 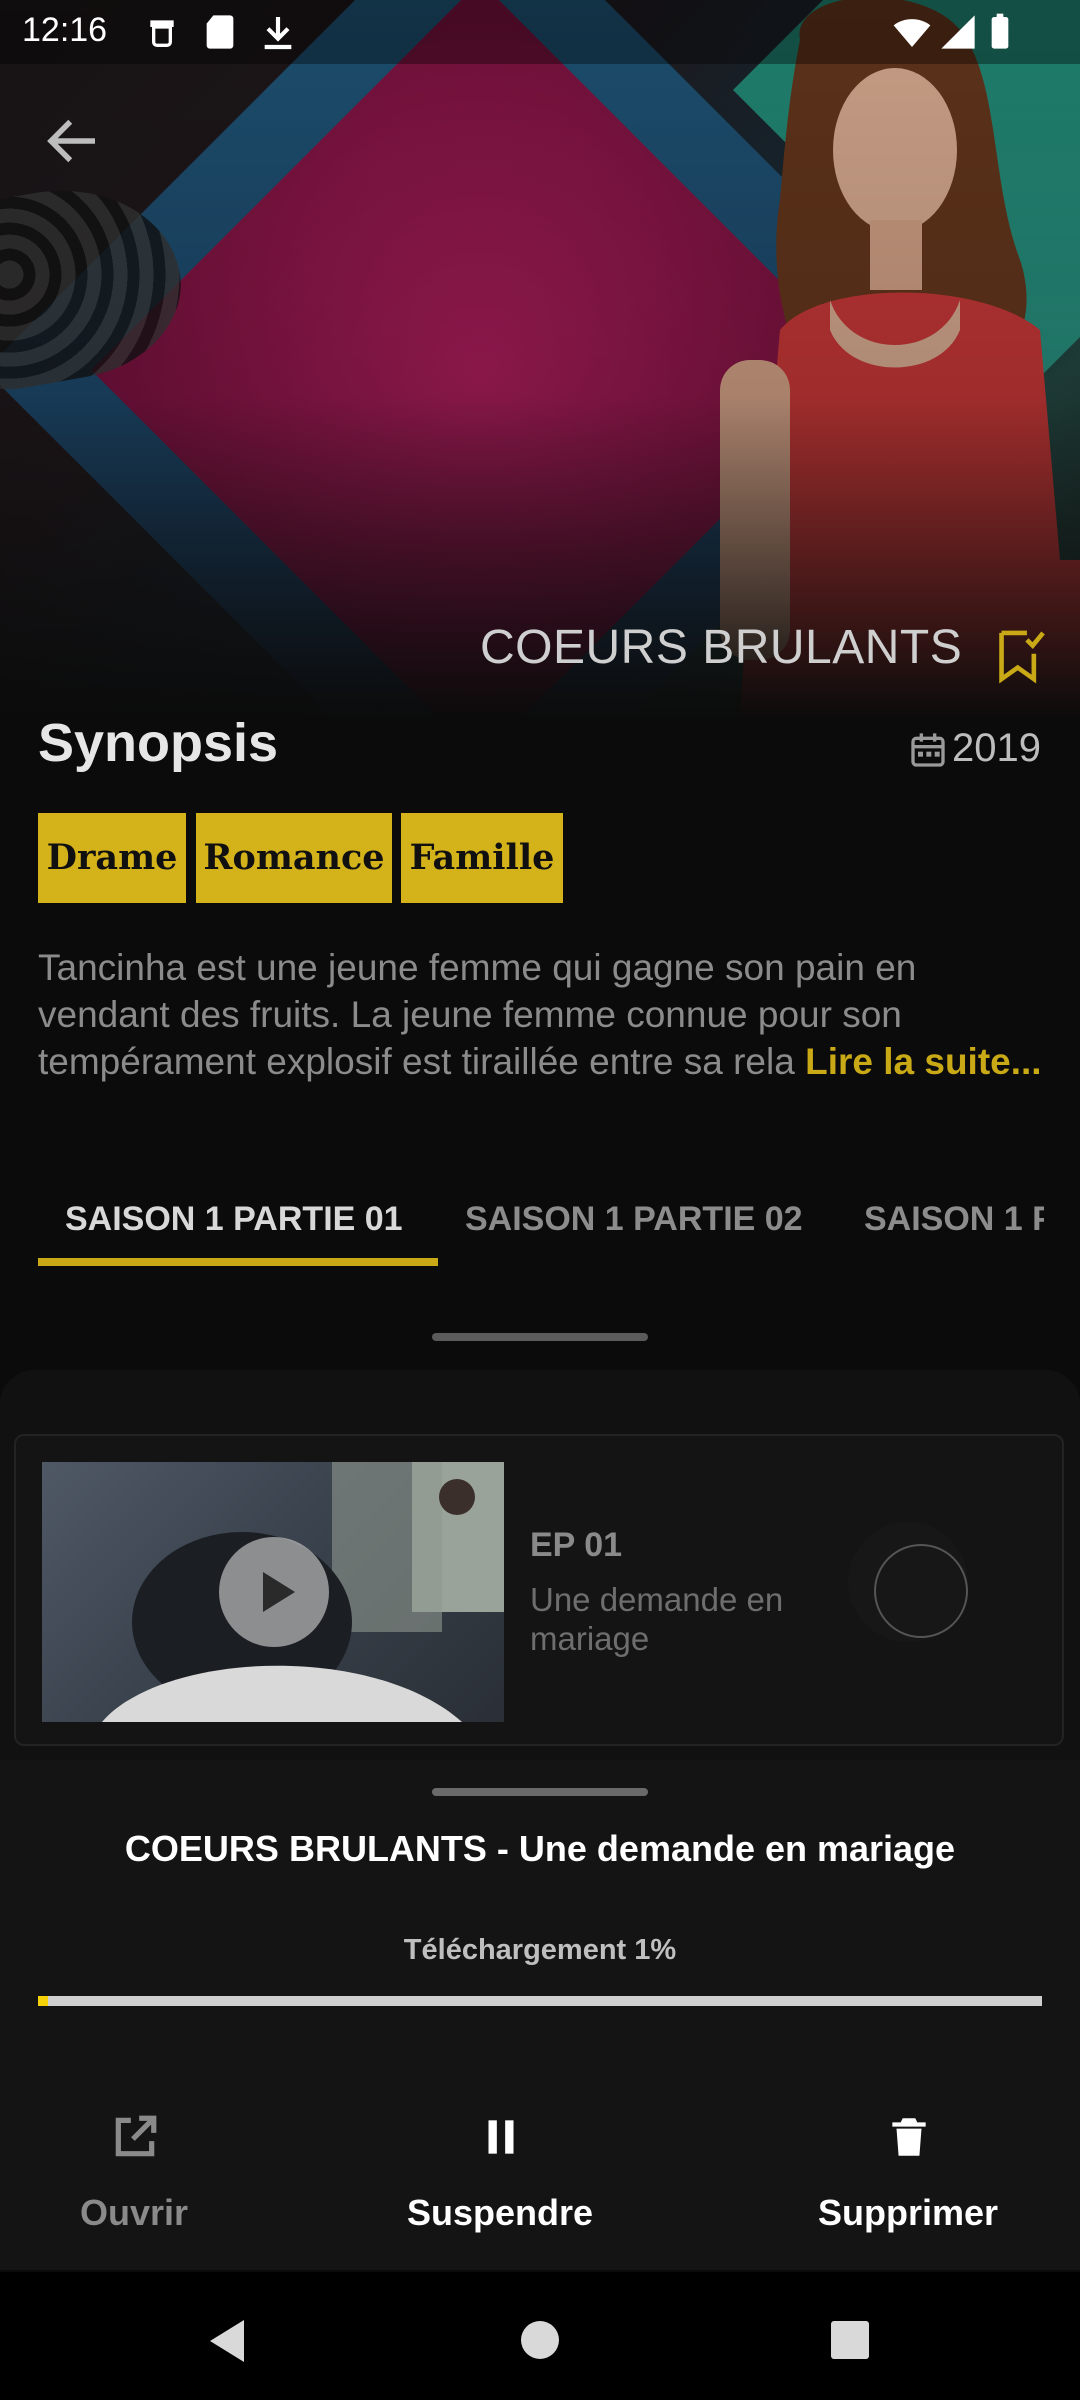 What do you see at coordinates (43, 2001) in the screenshot?
I see `download-progress-fill` at bounding box center [43, 2001].